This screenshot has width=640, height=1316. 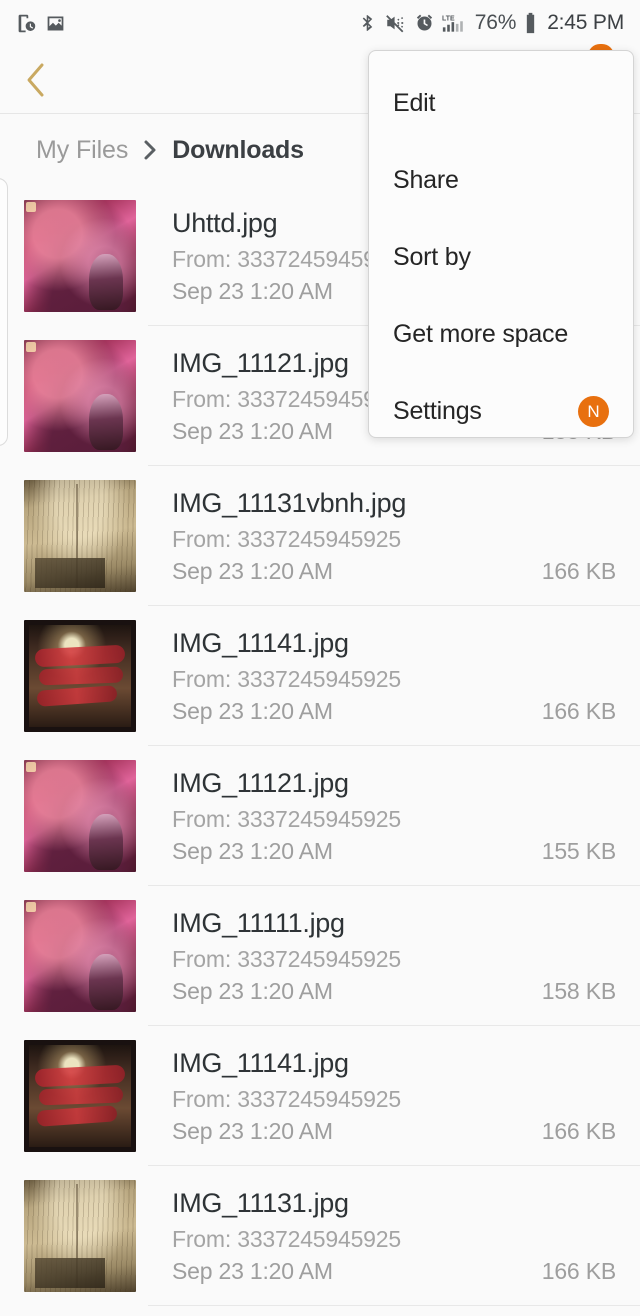 I want to click on menu-item-label: Settings, so click(x=437, y=411).